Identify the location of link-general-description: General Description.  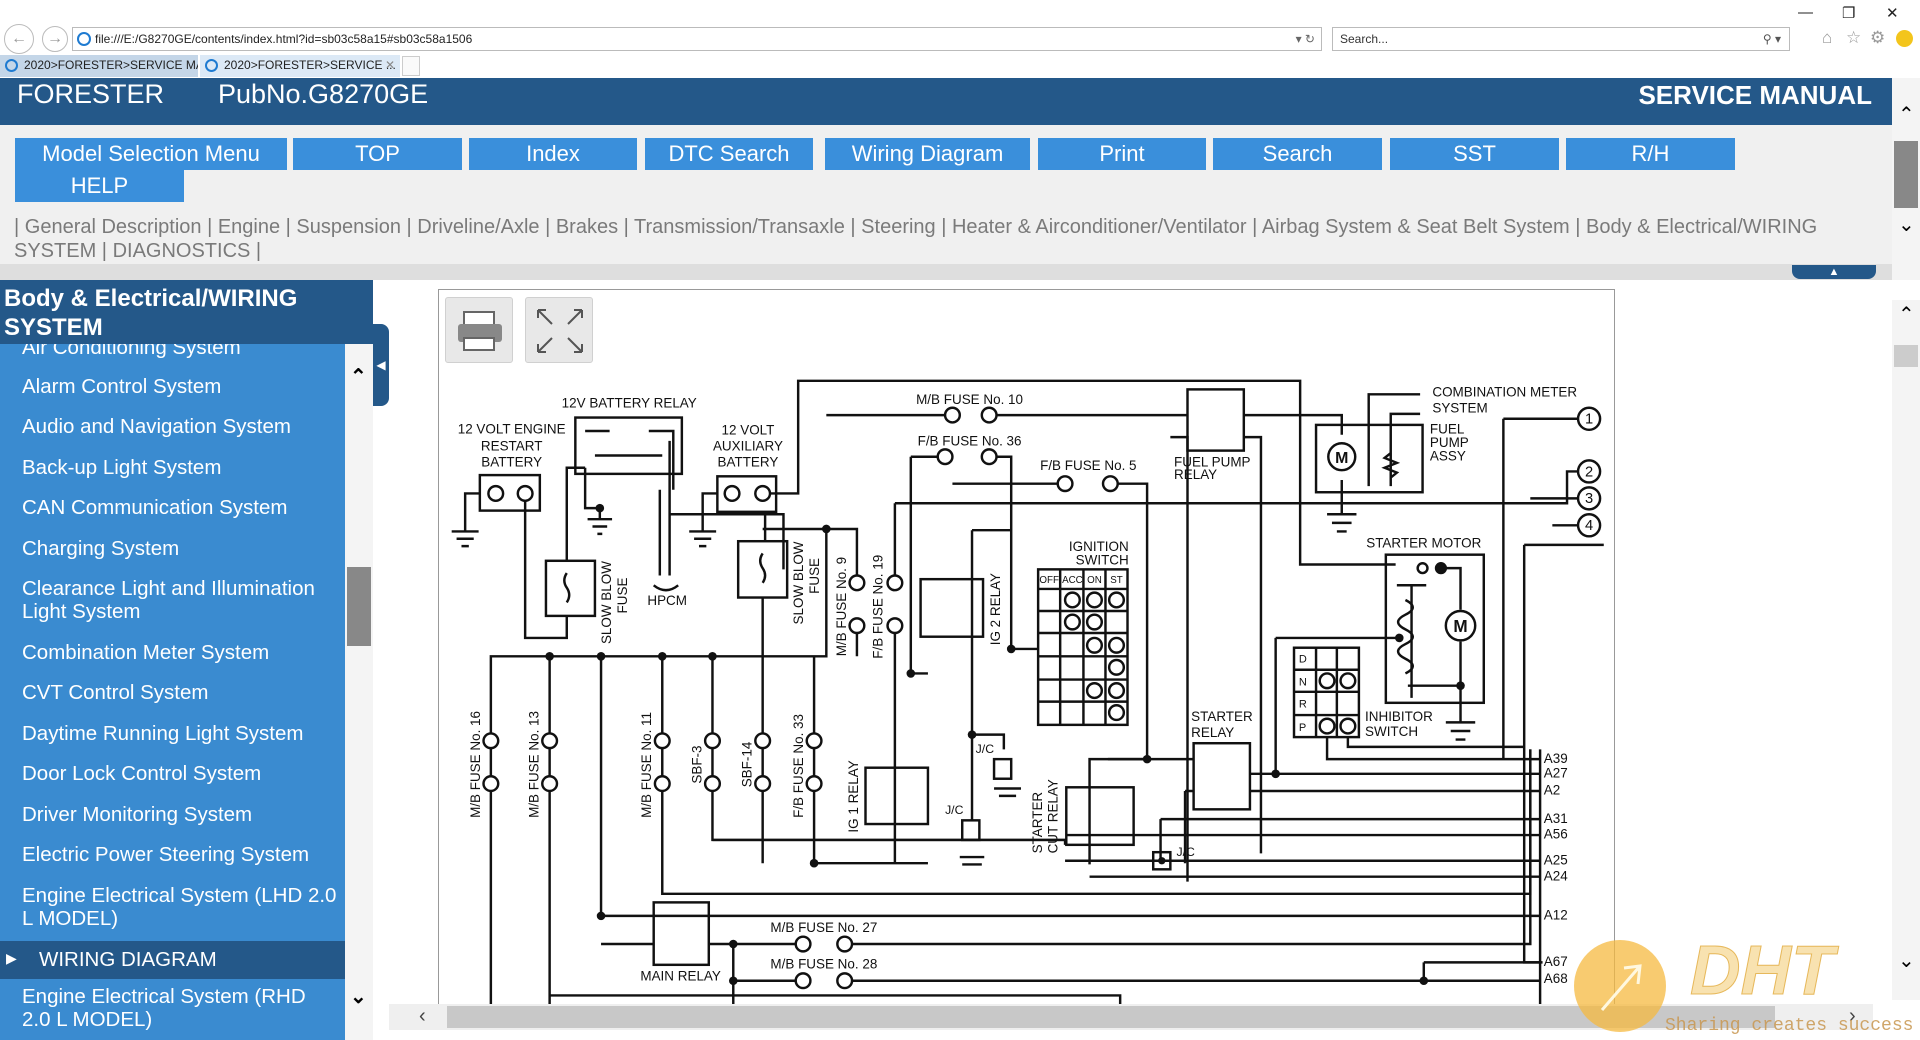
(113, 227).